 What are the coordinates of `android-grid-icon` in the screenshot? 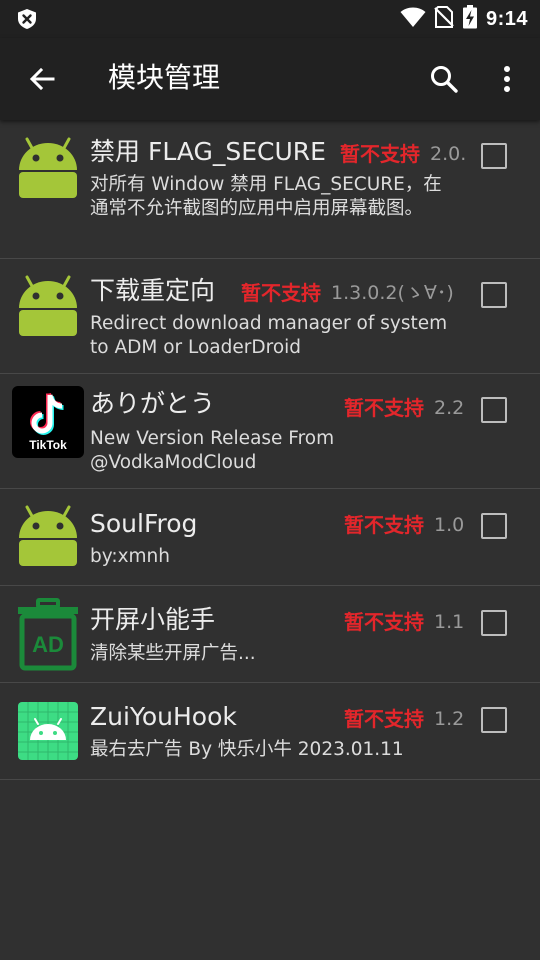 It's located at (48, 733).